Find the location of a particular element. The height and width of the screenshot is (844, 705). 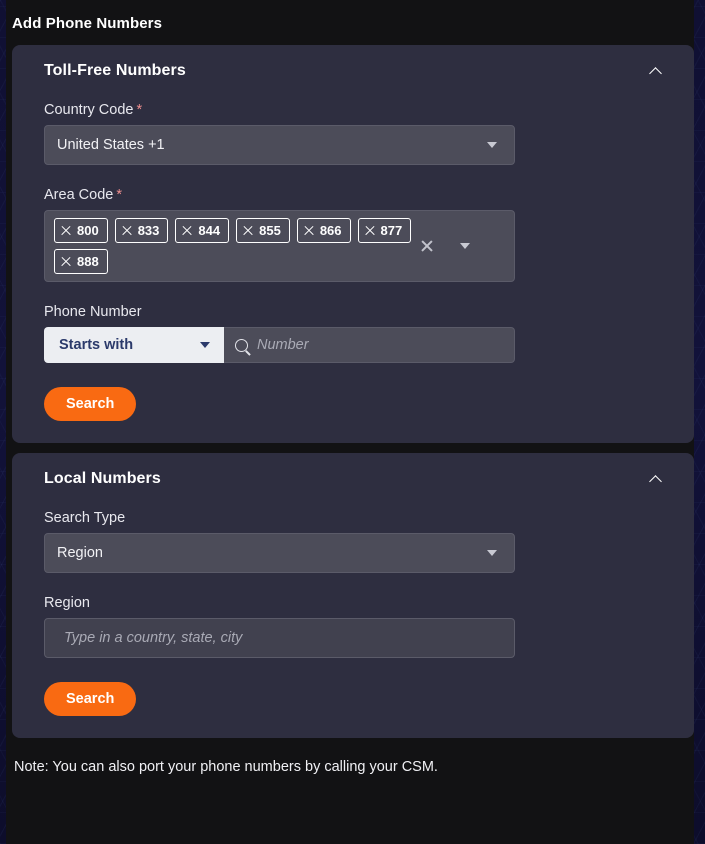

area-code-chip: 855 is located at coordinates (263, 230).